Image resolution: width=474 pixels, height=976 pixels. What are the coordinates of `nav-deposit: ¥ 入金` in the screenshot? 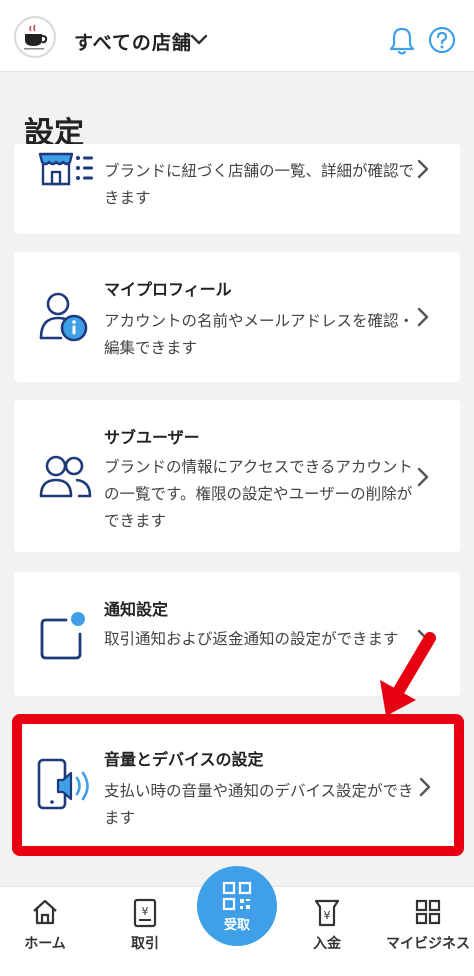 It's located at (327, 931).